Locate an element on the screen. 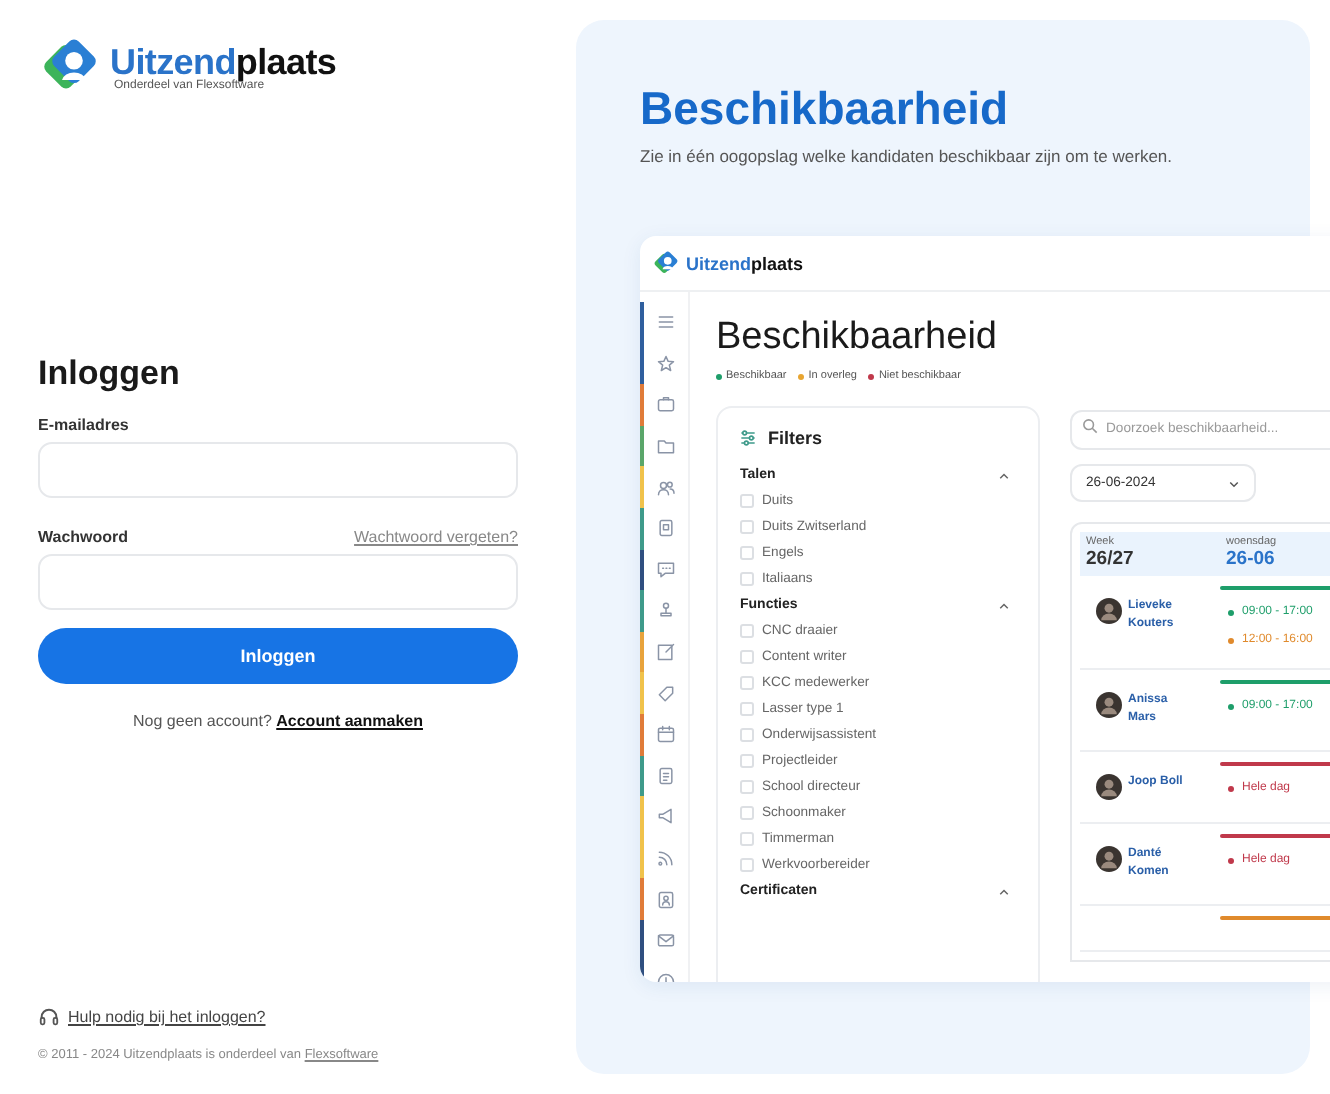 The image size is (1330, 1094). calendar-icon is located at coordinates (666, 734).